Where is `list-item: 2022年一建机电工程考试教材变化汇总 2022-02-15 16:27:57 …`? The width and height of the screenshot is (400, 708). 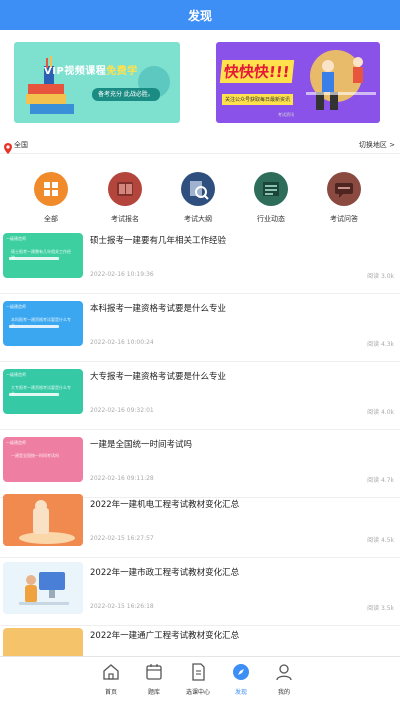
list-item: 2022年一建机电工程考试教材变化汇总 2022-02-15 16:27:57 … is located at coordinates (200, 524).